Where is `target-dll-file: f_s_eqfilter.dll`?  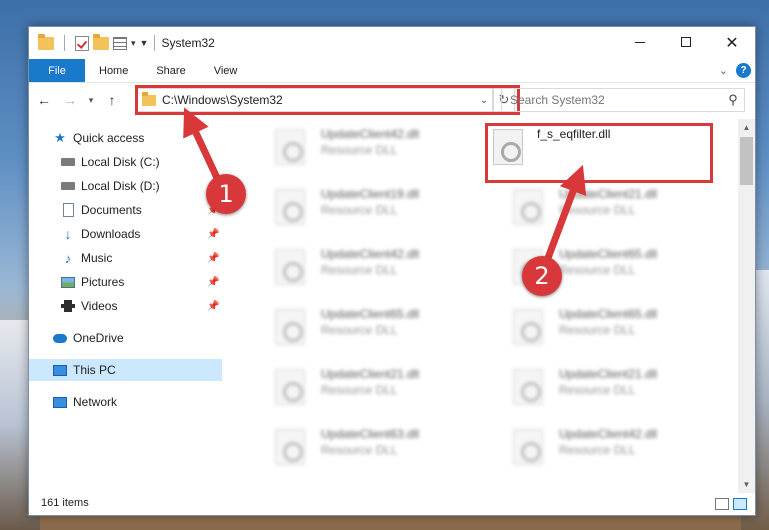
target-dll-file: f_s_eqfilter.dll is located at coordinates (601, 146).